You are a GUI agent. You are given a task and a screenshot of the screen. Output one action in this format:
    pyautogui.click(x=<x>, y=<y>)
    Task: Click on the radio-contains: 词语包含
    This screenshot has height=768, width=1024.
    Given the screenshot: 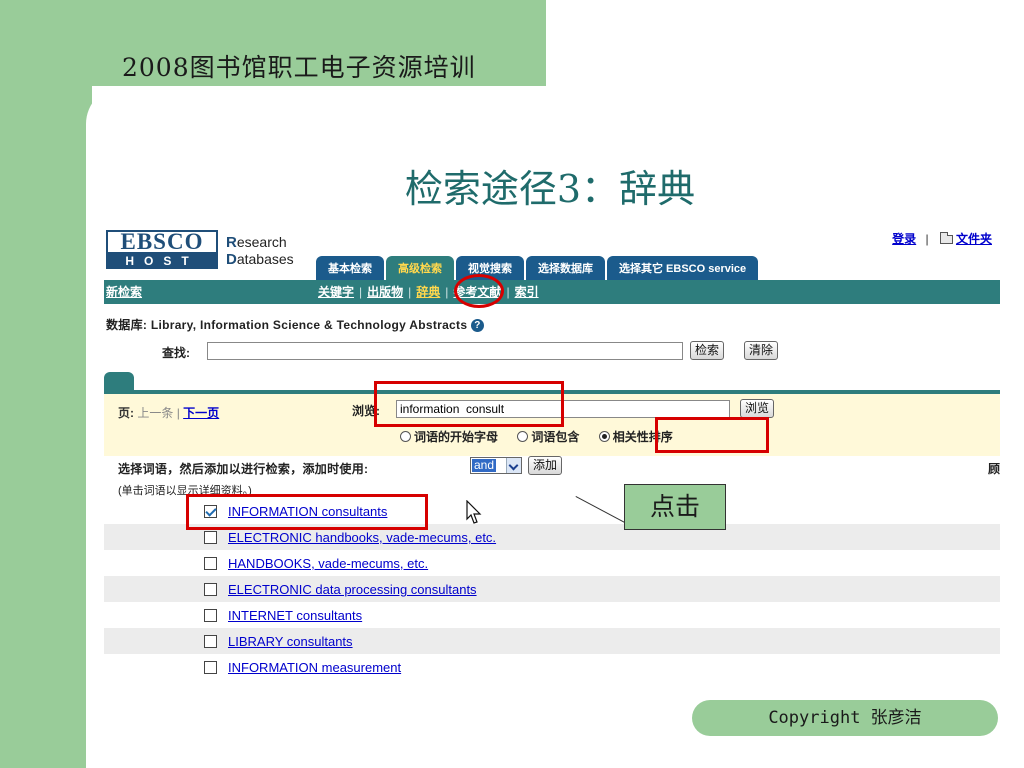 What is the action you would take?
    pyautogui.click(x=548, y=436)
    